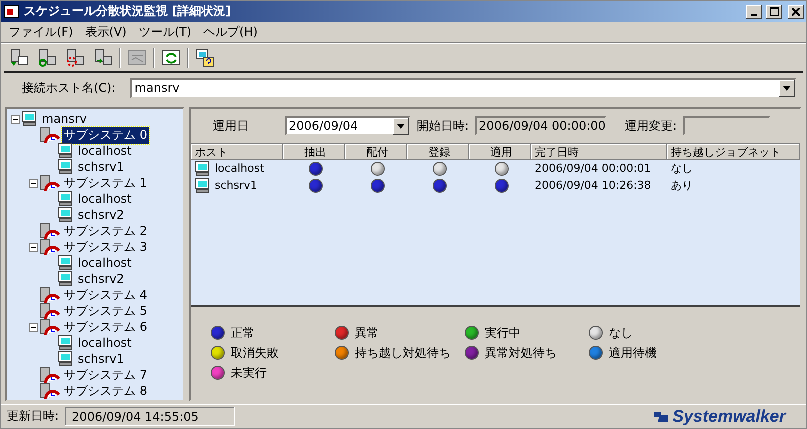 This screenshot has height=429, width=807. What do you see at coordinates (236, 185) in the screenshot?
I see `table-cell: schsrv1` at bounding box center [236, 185].